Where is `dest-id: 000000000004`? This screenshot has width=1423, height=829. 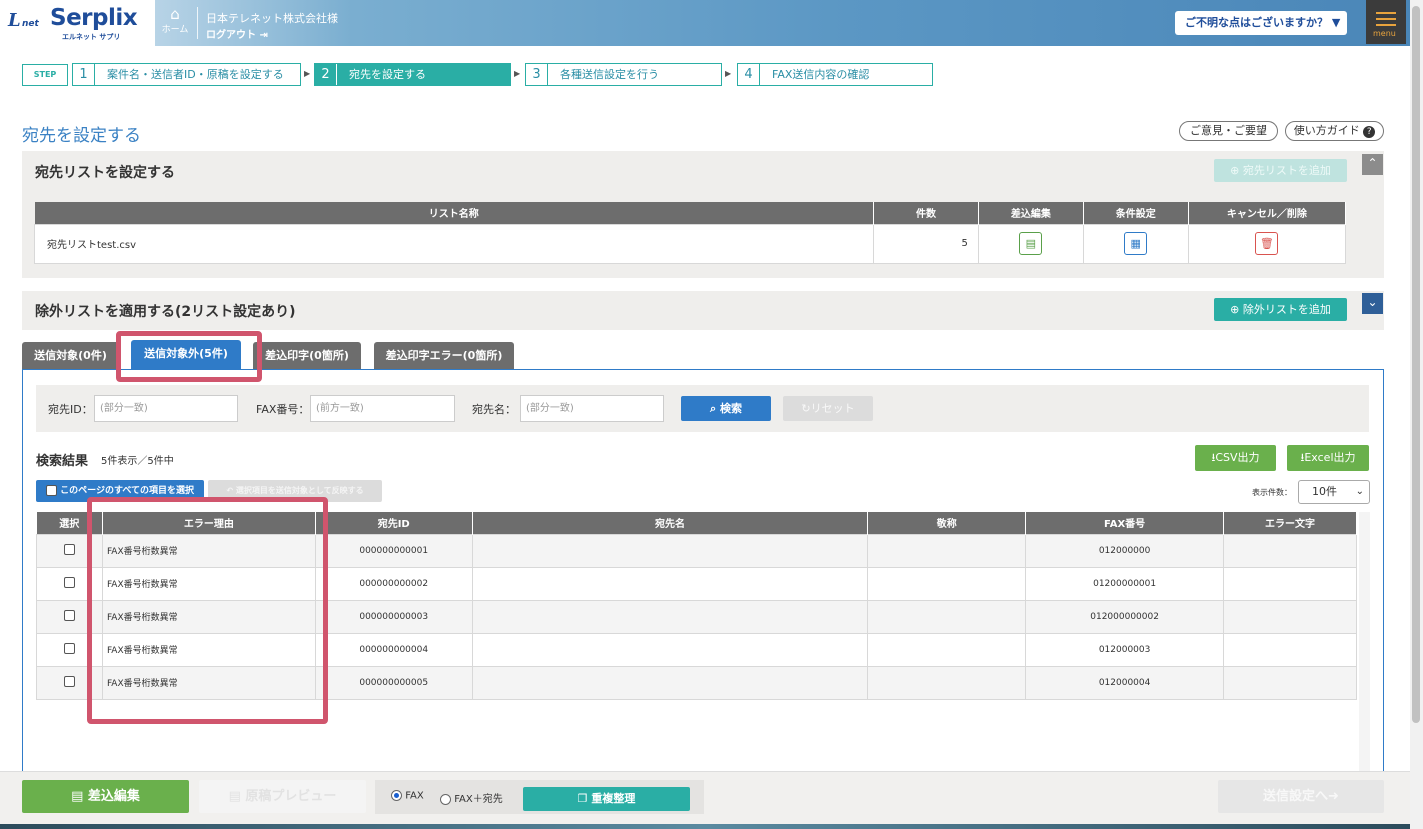 dest-id: 000000000004 is located at coordinates (393, 649).